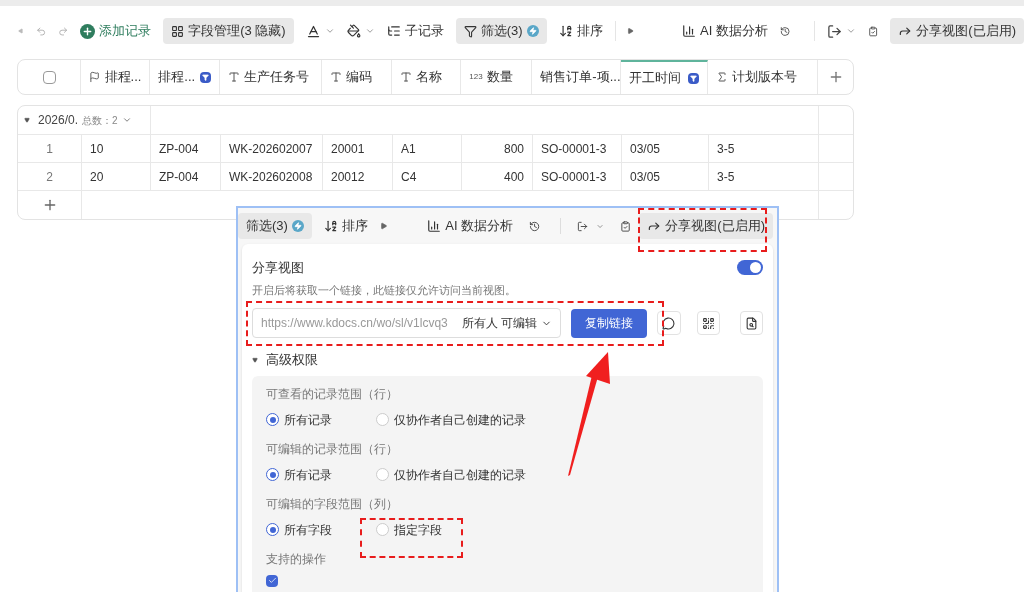 Image resolution: width=1024 pixels, height=592 pixels. What do you see at coordinates (332, 394) in the screenshot?
I see `section-title: 可查看的记录范围（行）` at bounding box center [332, 394].